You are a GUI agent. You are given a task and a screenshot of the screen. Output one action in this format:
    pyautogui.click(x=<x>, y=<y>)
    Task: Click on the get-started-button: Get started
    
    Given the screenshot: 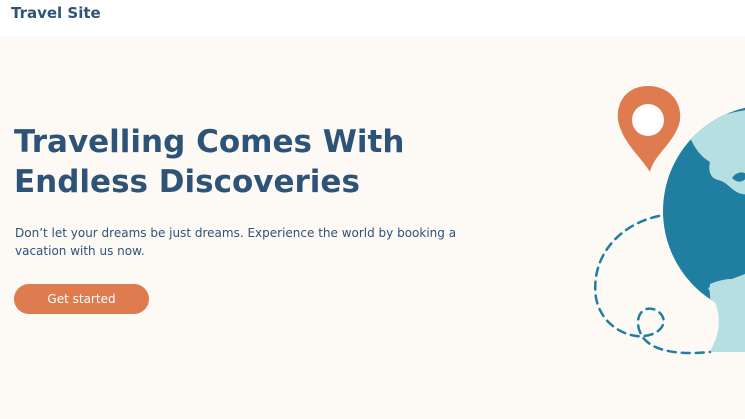 What is the action you would take?
    pyautogui.click(x=81, y=299)
    